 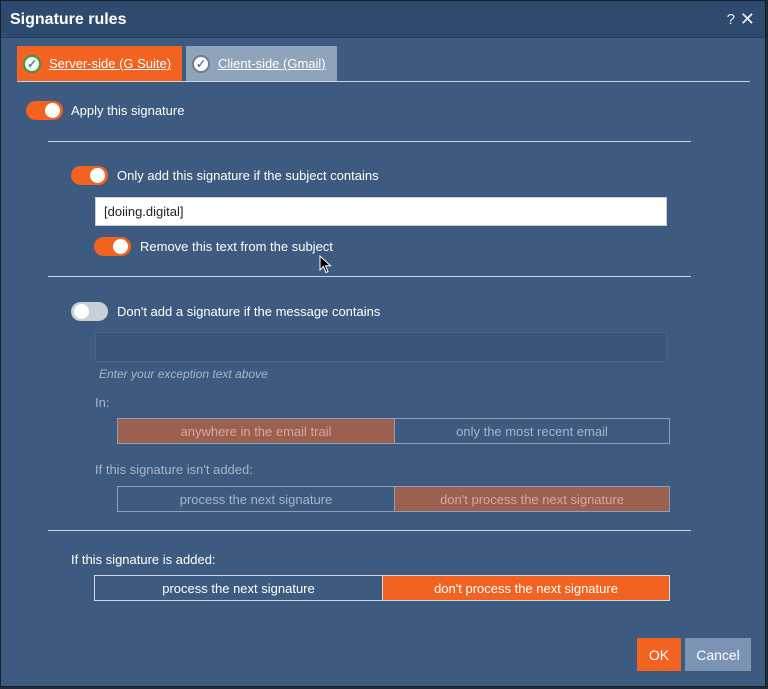 What do you see at coordinates (272, 63) in the screenshot?
I see `tab-client-side-label: Client-side (Gmail)` at bounding box center [272, 63].